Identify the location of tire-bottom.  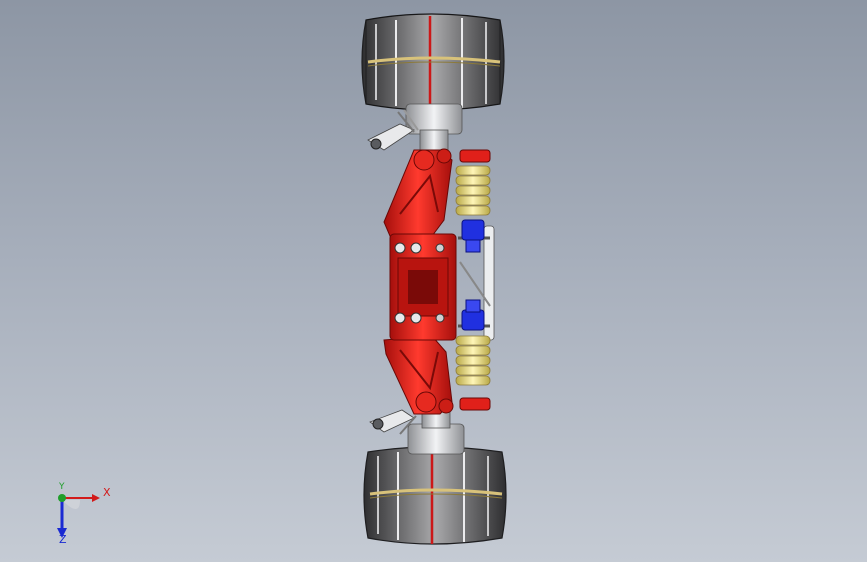
(435, 495).